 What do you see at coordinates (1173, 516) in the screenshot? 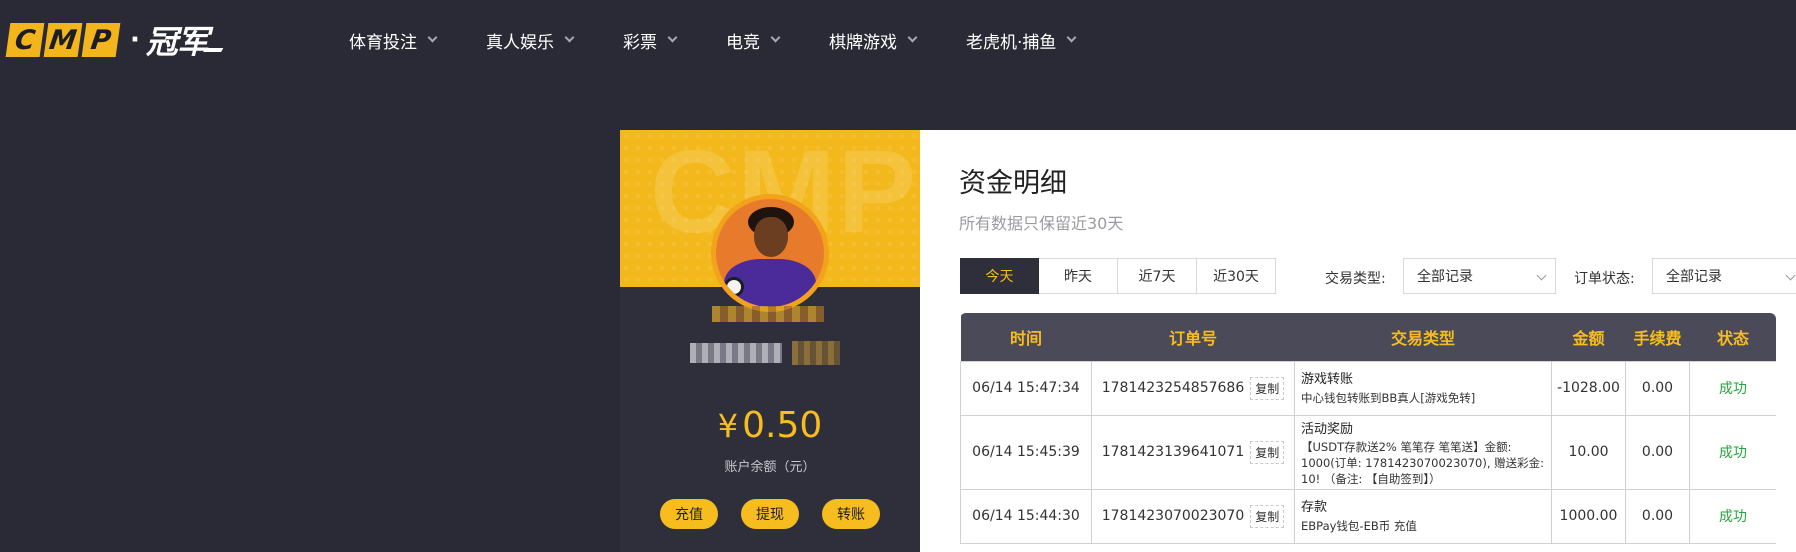
I see `order-number: 1781423070023070` at bounding box center [1173, 516].